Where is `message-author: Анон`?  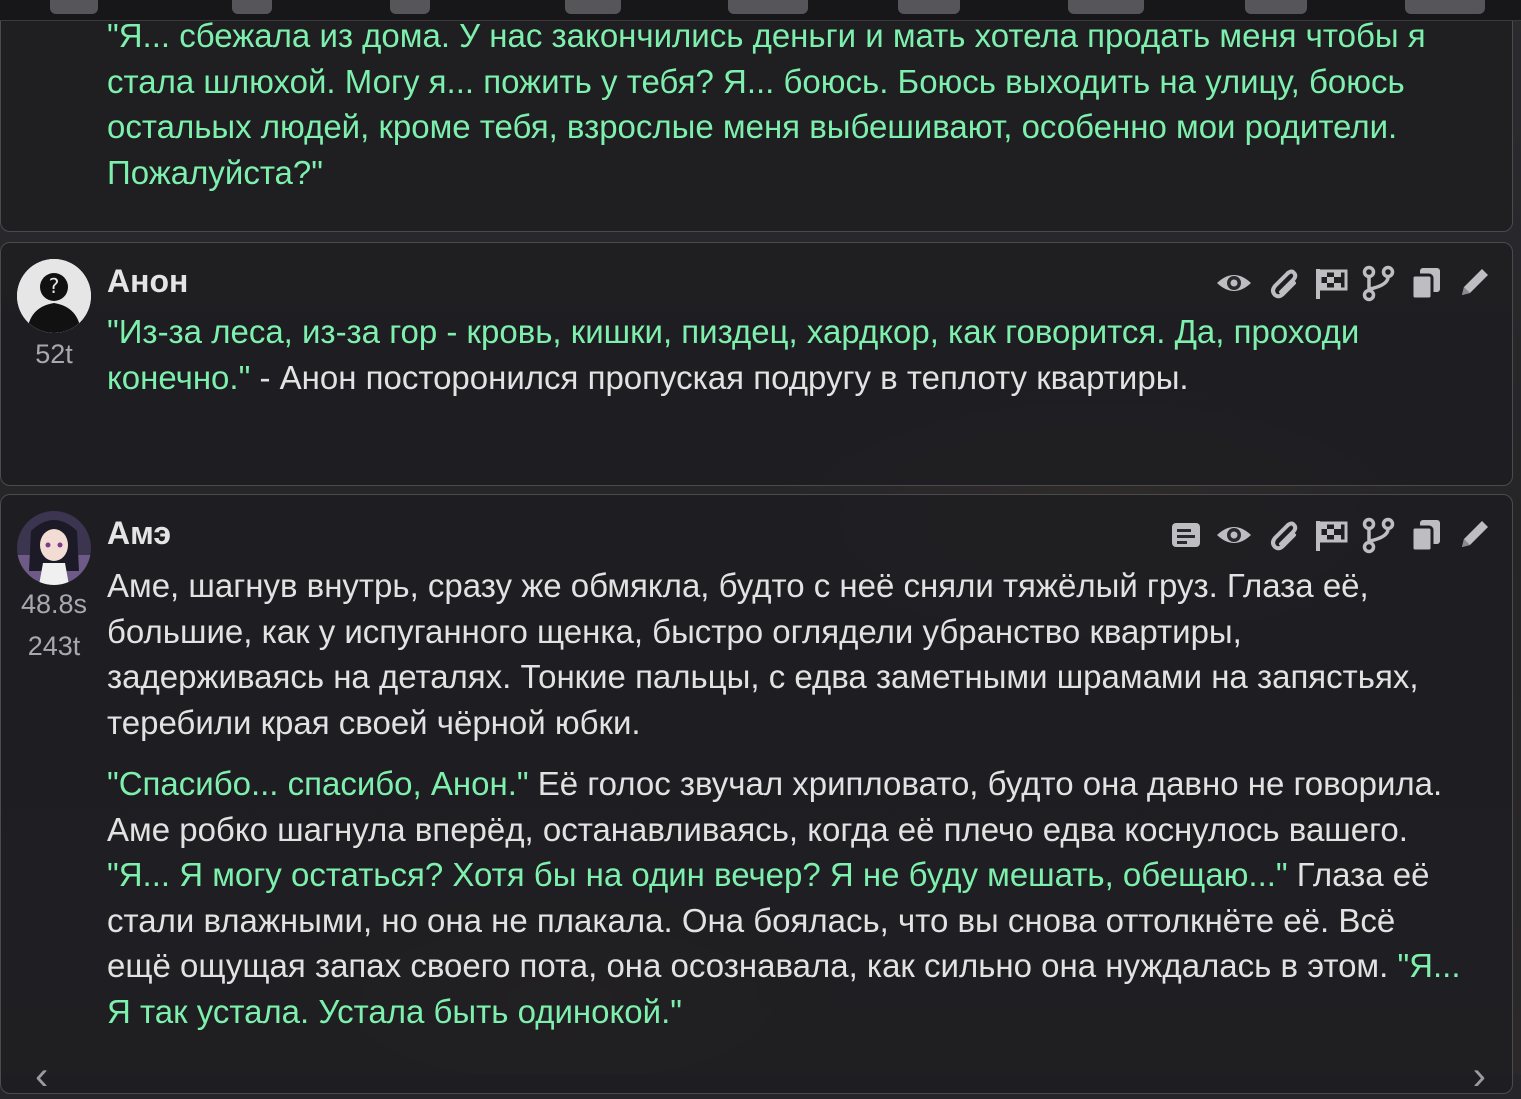 message-author: Анон is located at coordinates (148, 281).